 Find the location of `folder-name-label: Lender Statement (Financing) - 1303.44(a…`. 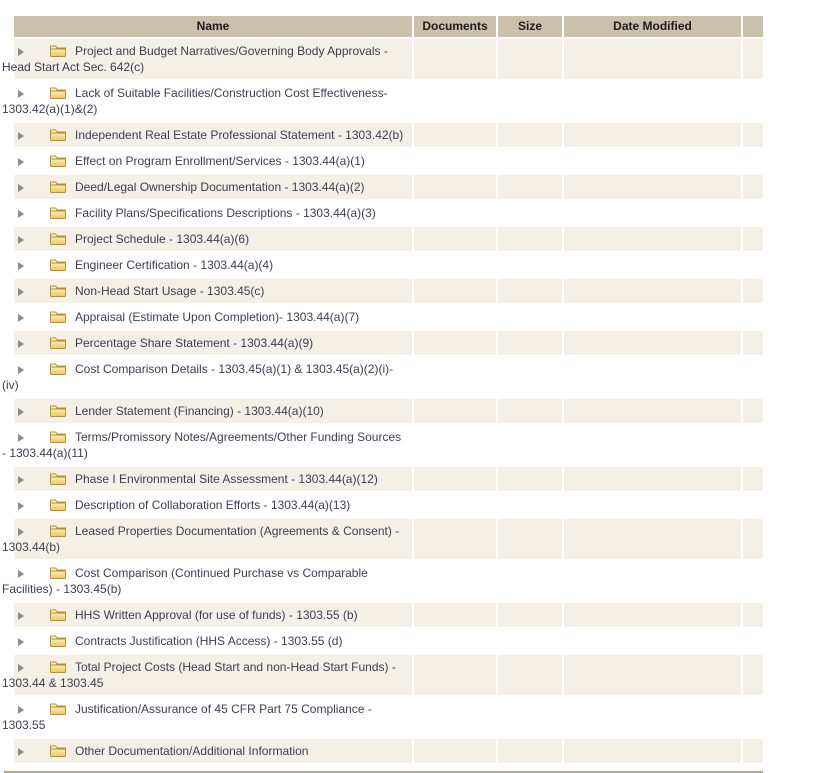

folder-name-label: Lender Statement (Financing) - 1303.44(a… is located at coordinates (199, 411).